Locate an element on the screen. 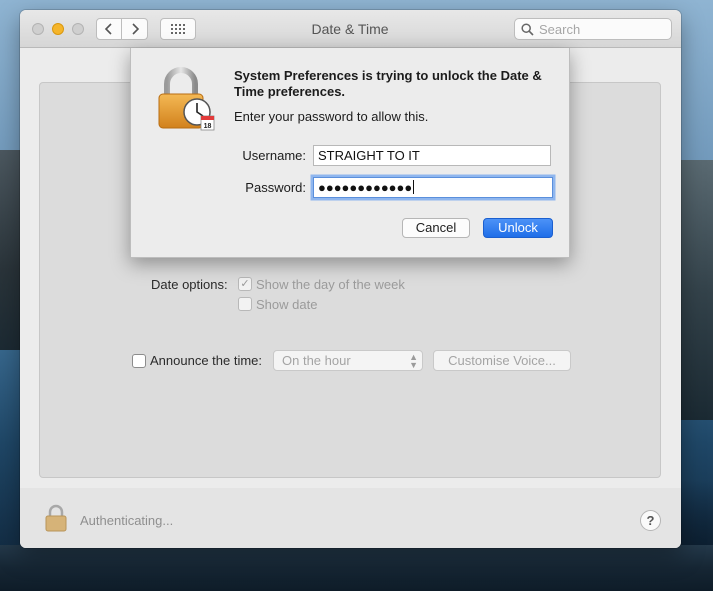 The width and height of the screenshot is (713, 591). window-title: Date & Time is located at coordinates (350, 29).